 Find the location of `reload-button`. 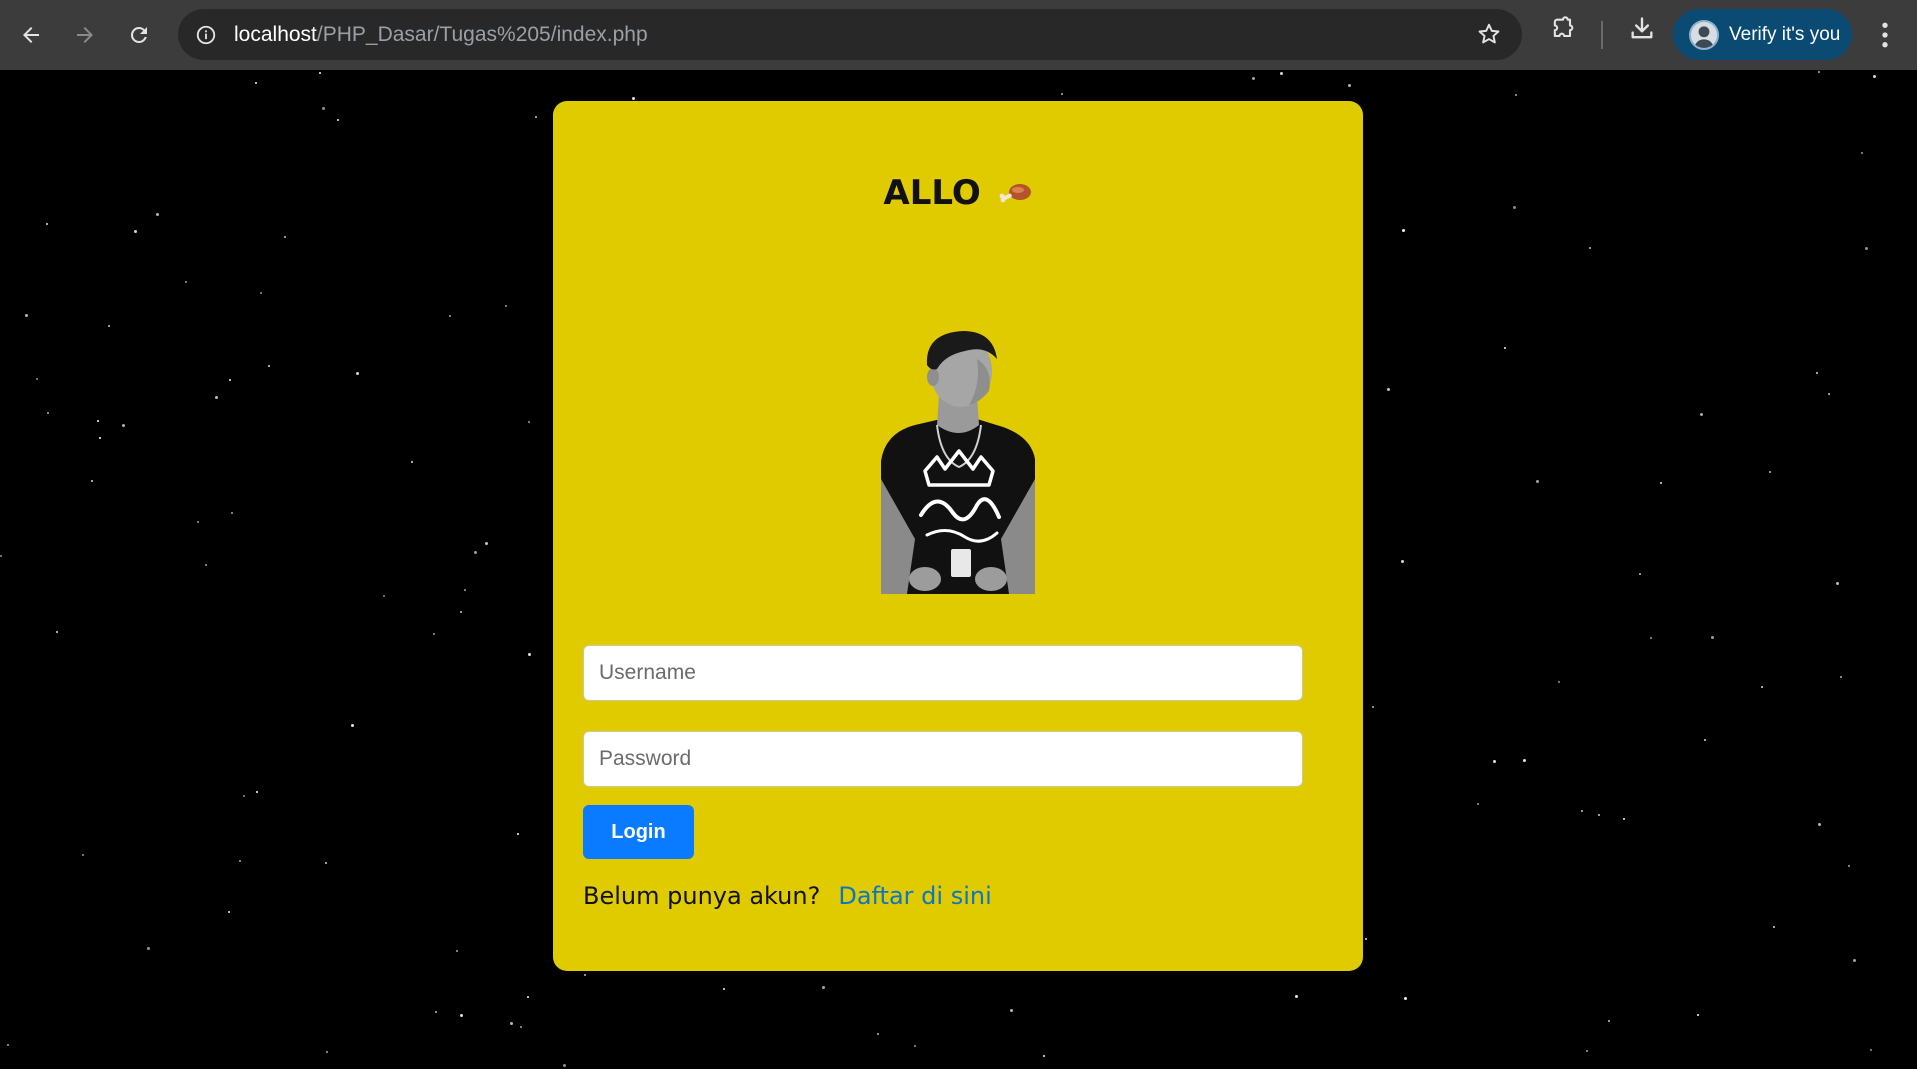

reload-button is located at coordinates (139, 35).